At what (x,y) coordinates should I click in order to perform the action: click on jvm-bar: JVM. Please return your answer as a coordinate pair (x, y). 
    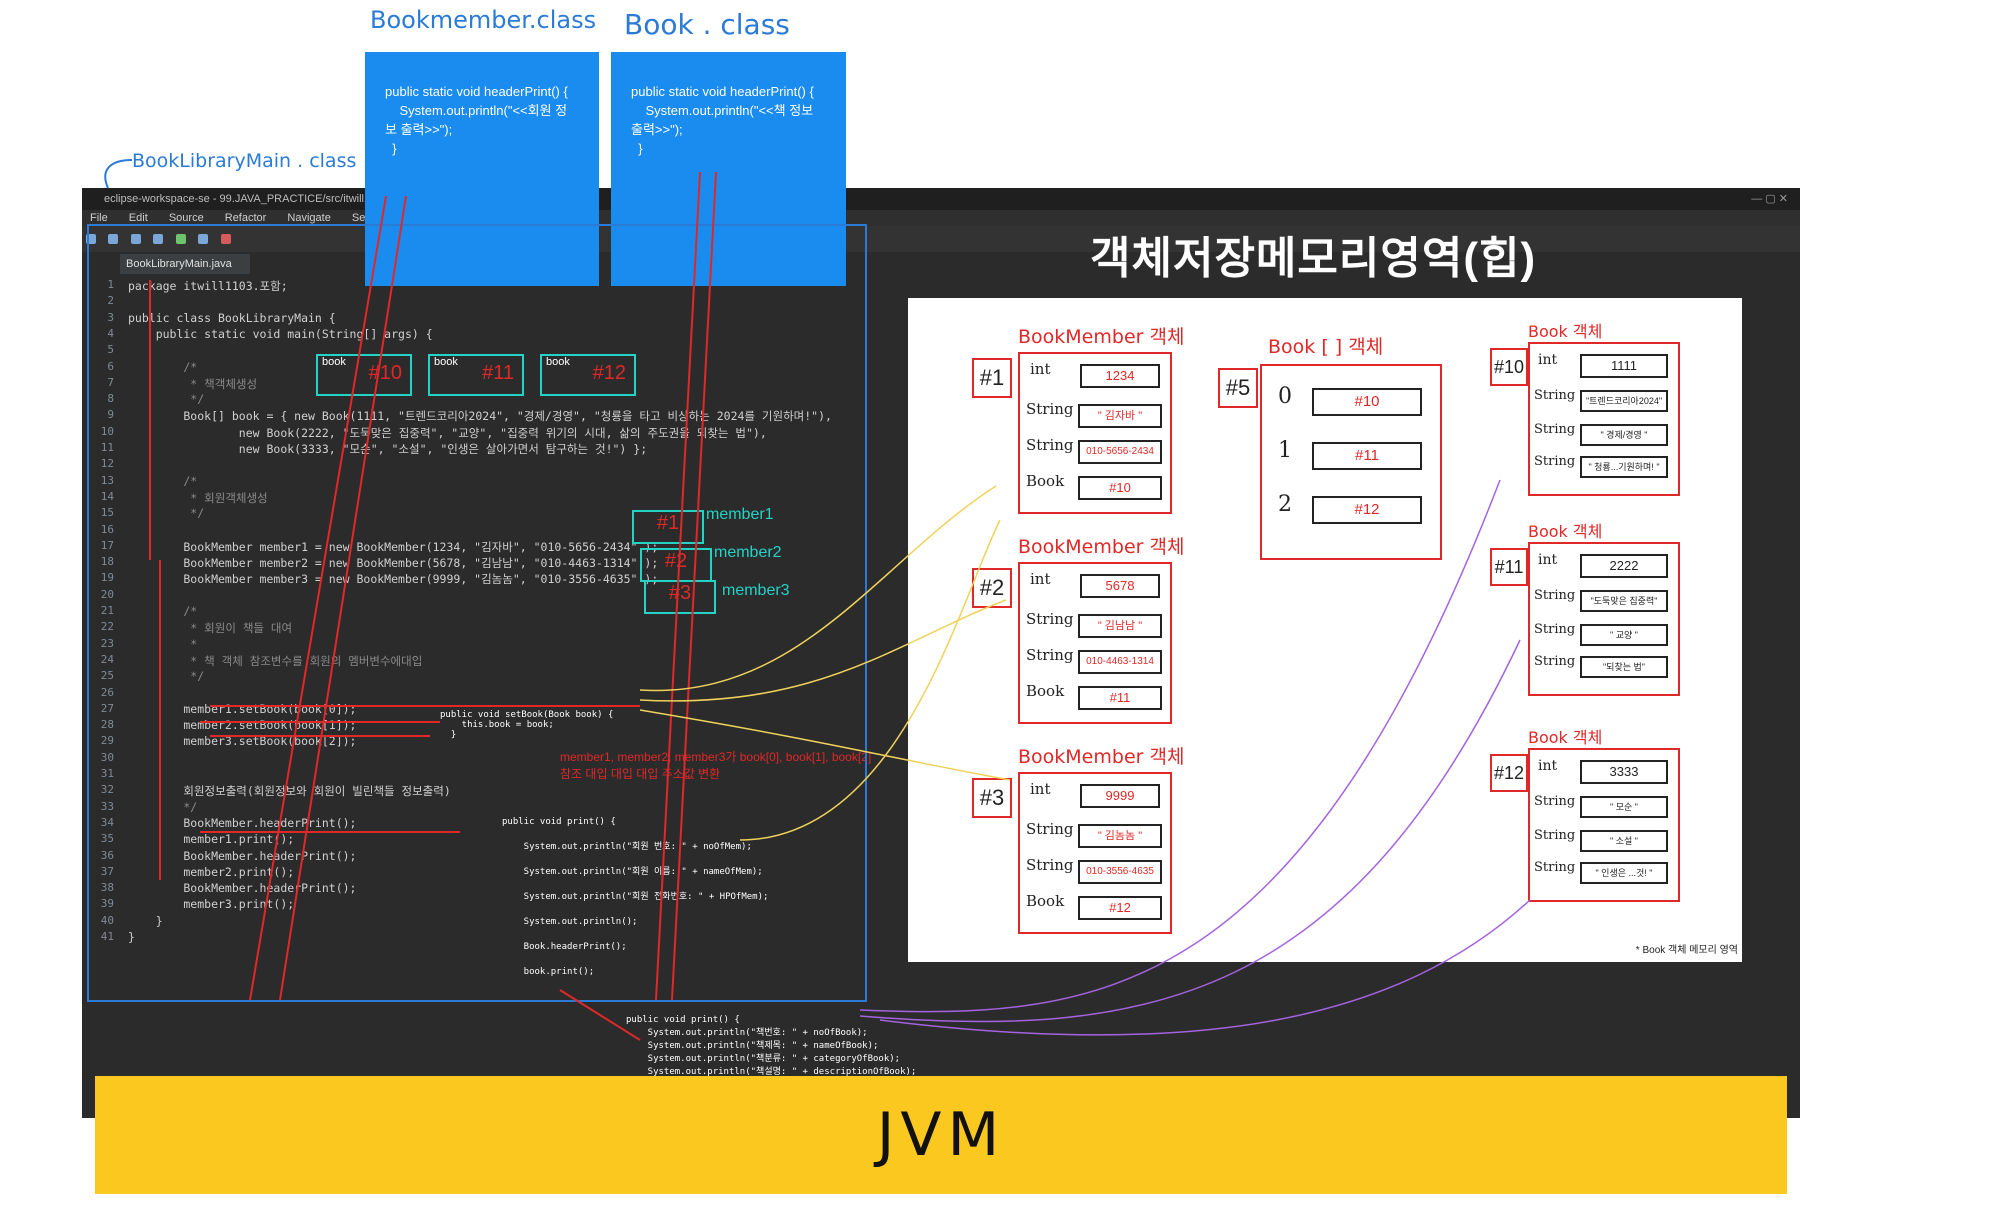
    Looking at the image, I should click on (941, 1135).